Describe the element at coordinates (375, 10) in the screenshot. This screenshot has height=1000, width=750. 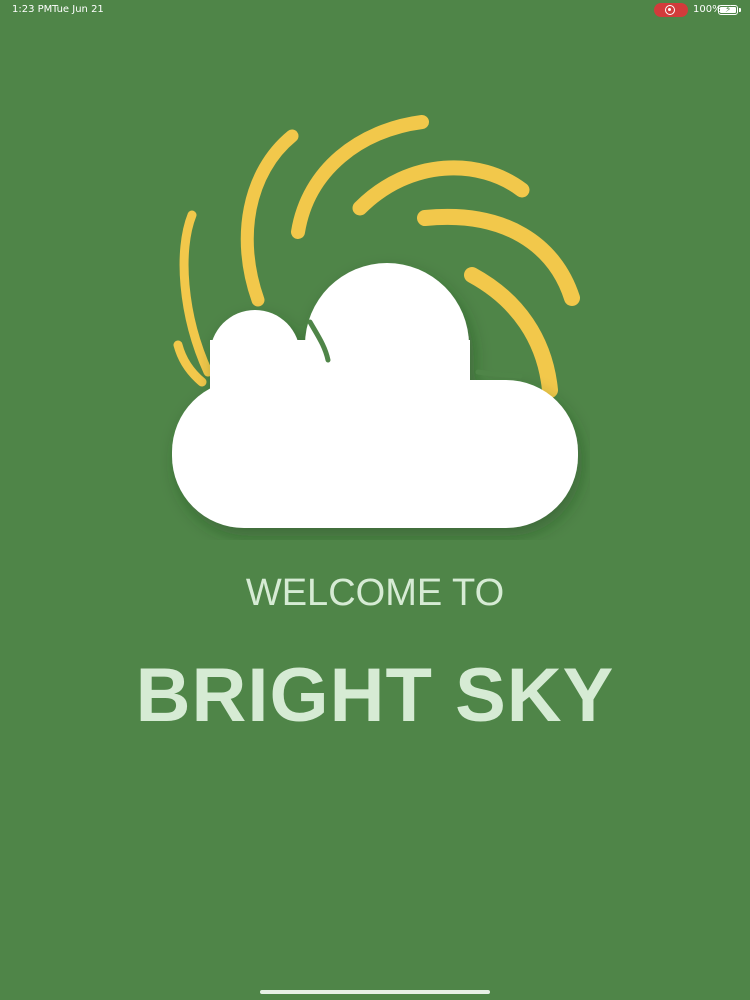
I see `status-bar: 1:23 PM Tue Jun 21 100% ⚡` at that location.